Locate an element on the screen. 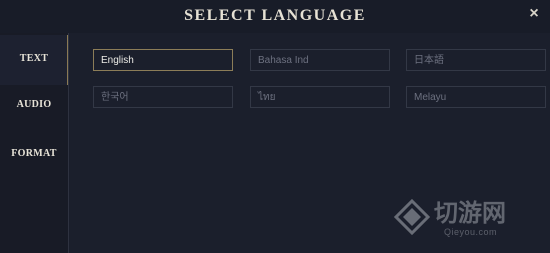 This screenshot has height=253, width=550. tab-text: TEXT is located at coordinates (34, 60).